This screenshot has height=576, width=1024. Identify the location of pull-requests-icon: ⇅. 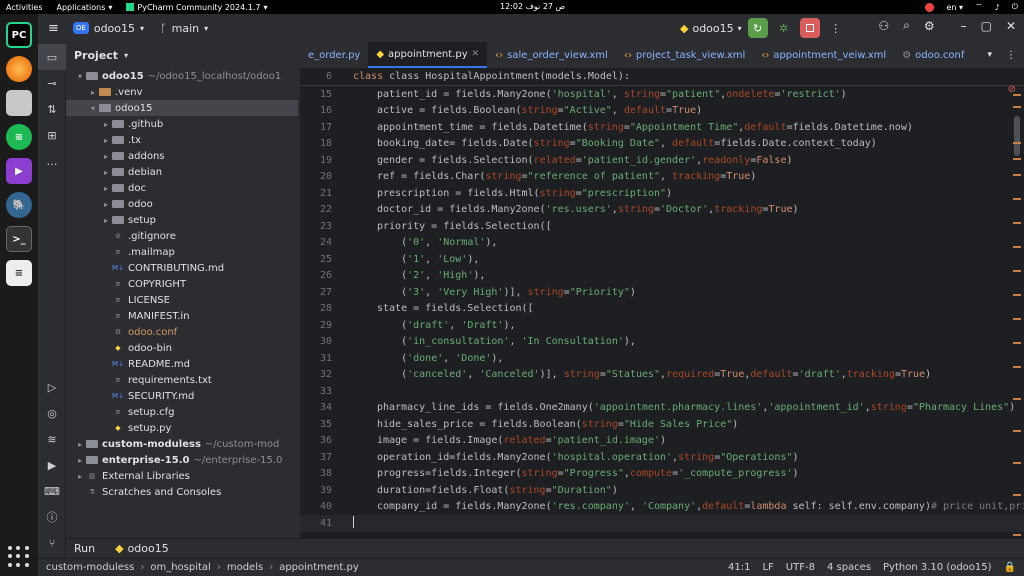
(52, 109).